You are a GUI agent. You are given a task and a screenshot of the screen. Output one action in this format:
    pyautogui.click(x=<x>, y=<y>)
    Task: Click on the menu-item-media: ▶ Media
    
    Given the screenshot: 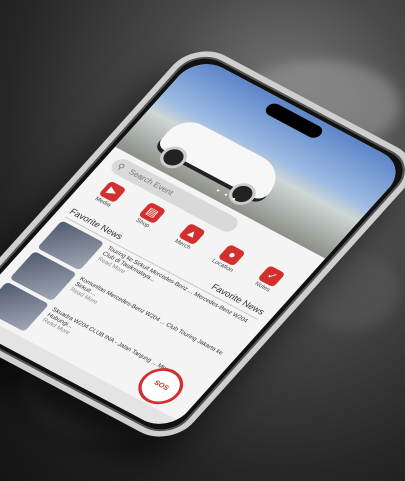 What is the action you would take?
    pyautogui.click(x=106, y=198)
    